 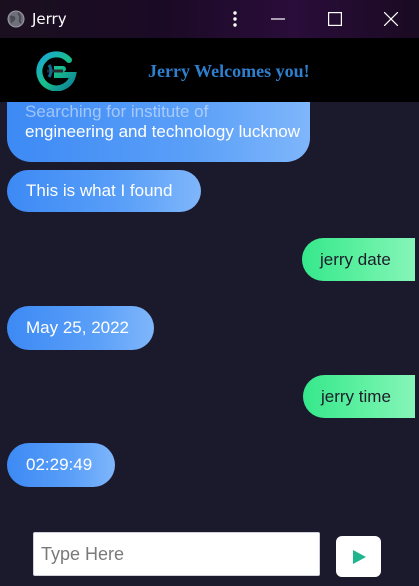 I want to click on user-message-text: jerry date, so click(x=355, y=259).